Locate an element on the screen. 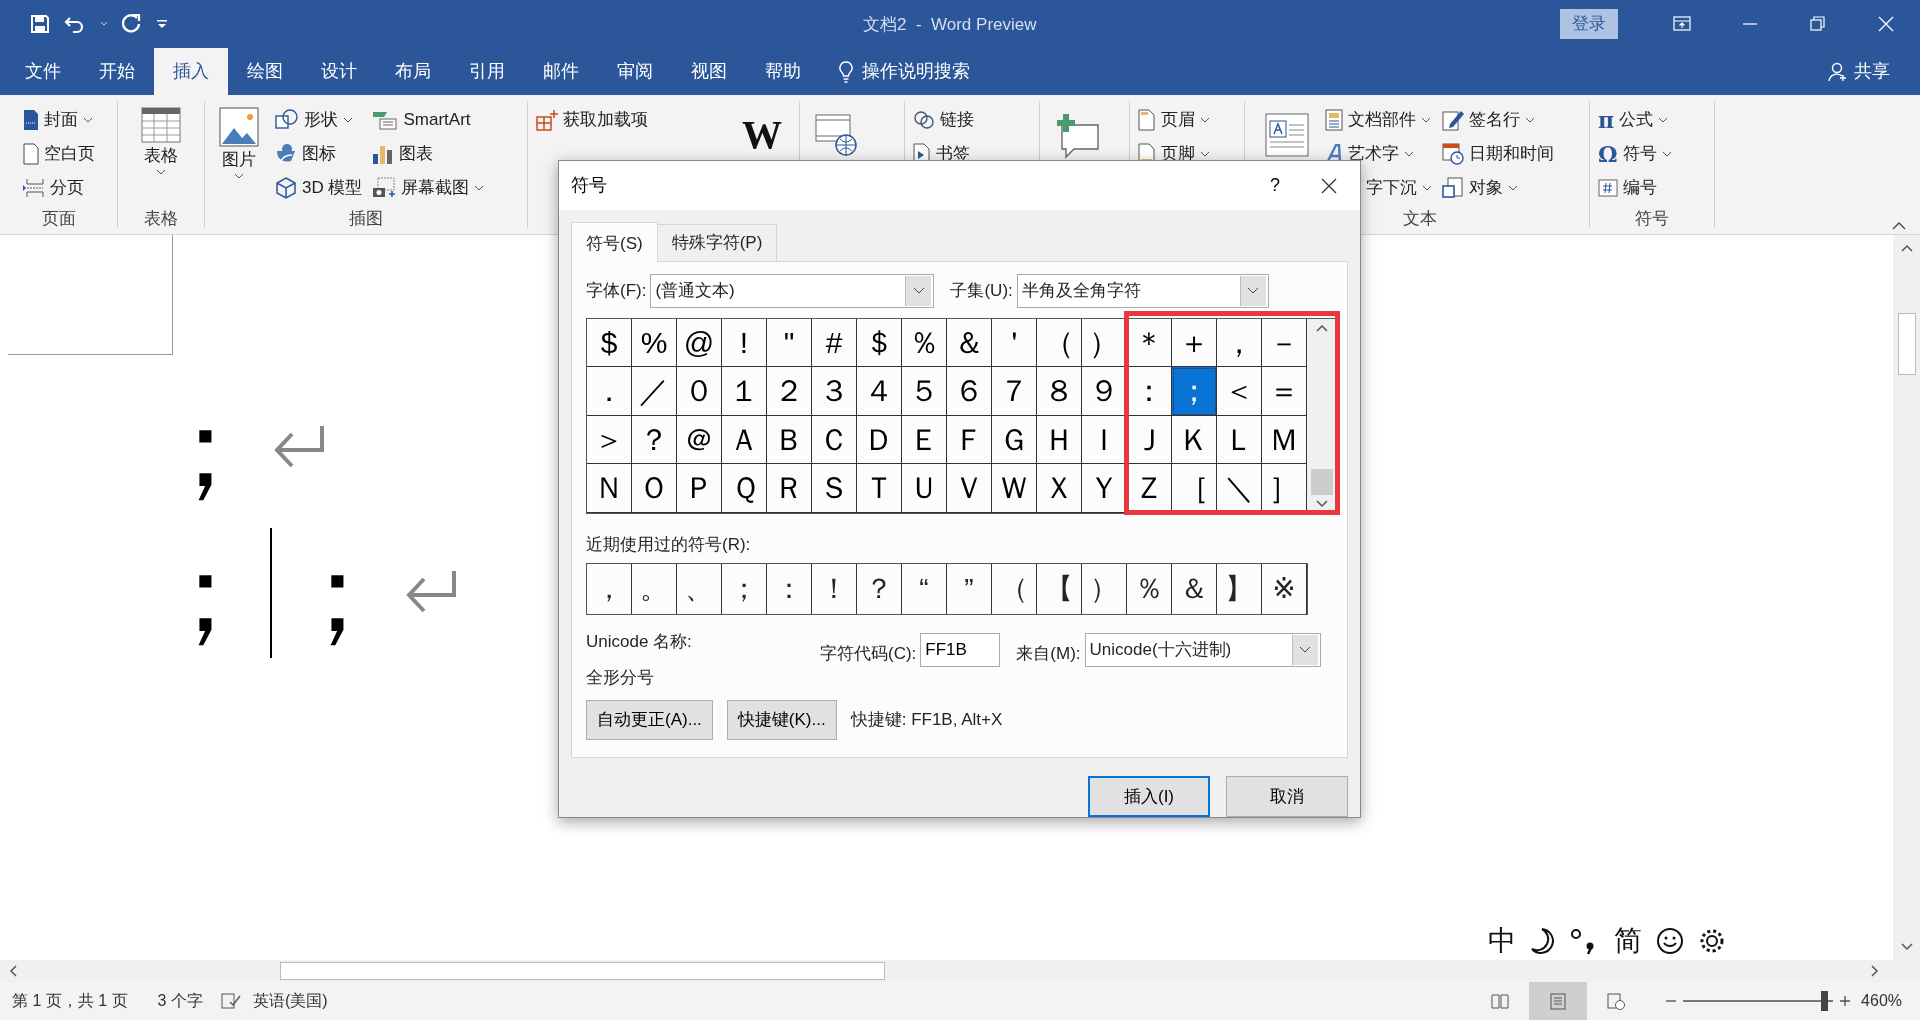 This screenshot has height=1020, width=1920. share-link: 共享 is located at coordinates (1872, 71).